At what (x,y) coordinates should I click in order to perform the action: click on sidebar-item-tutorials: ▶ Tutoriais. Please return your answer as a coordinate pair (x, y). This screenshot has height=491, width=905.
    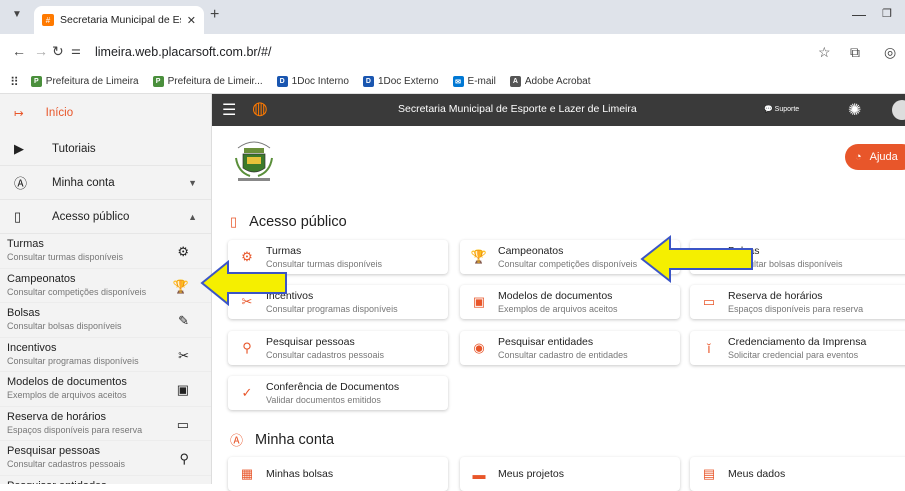
    Looking at the image, I should click on (105, 149).